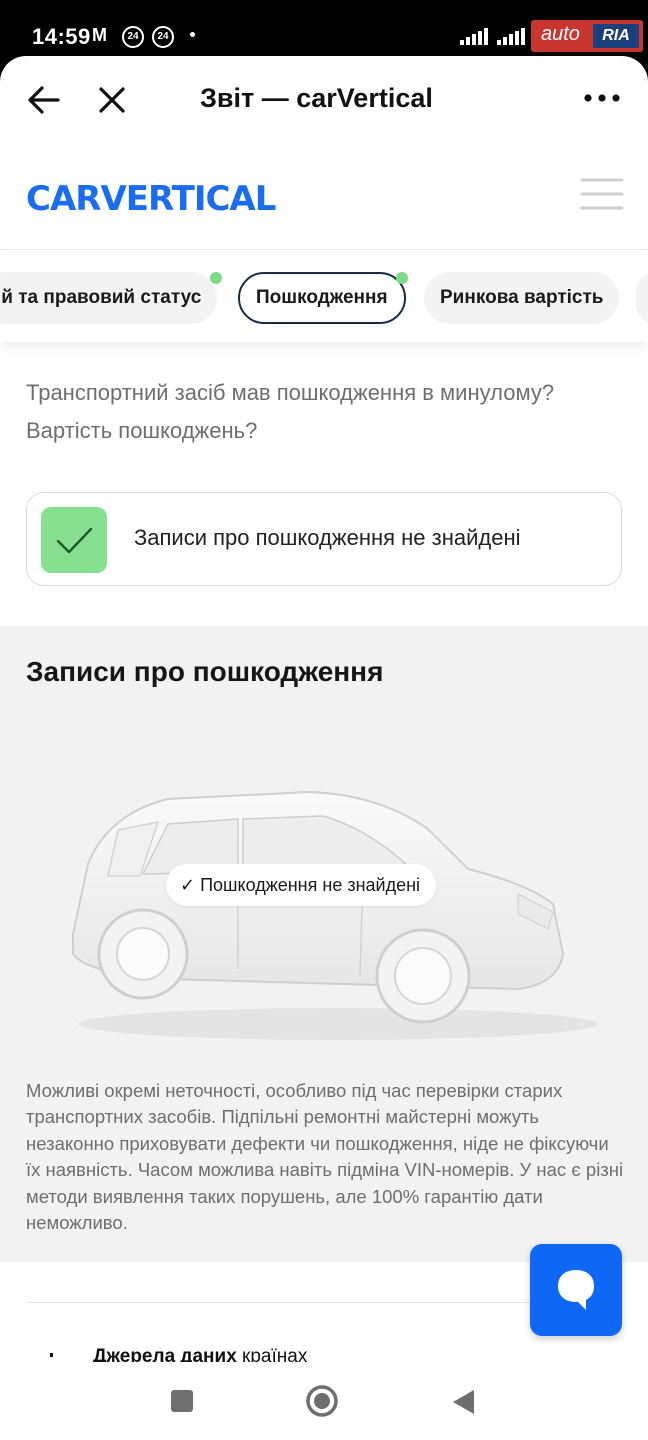 This screenshot has height=1440, width=648. Describe the element at coordinates (327, 537) in the screenshot. I see `status-text: Записи про пошкодження не знайдені` at that location.